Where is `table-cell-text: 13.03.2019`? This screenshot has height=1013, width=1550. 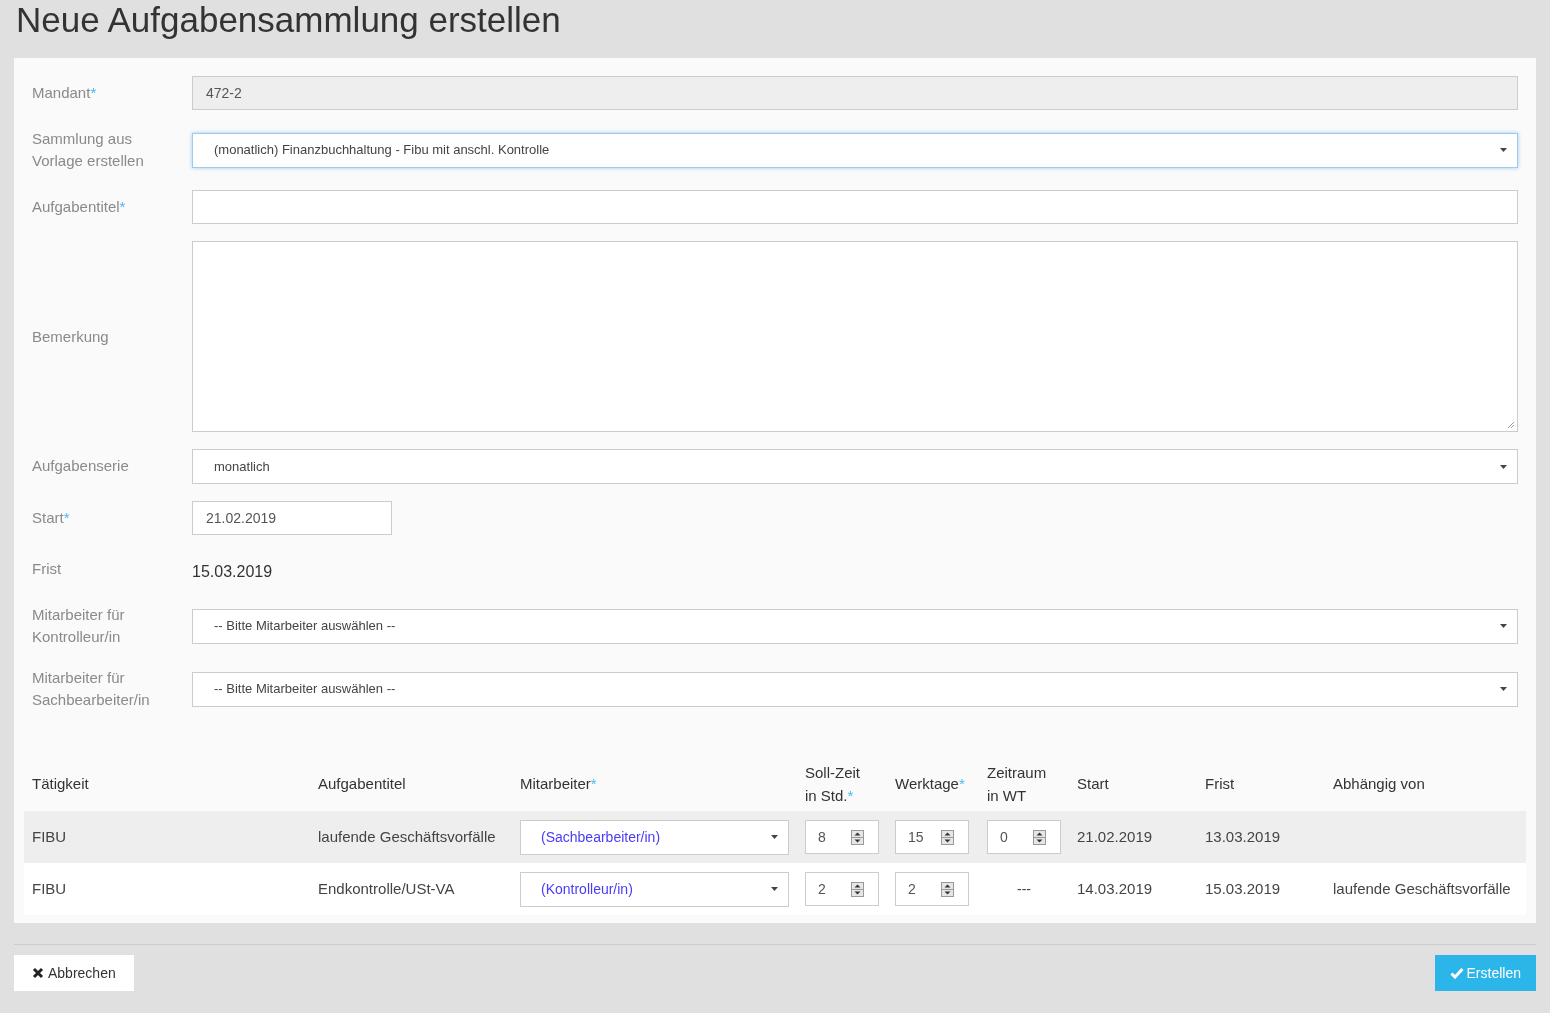
table-cell-text: 13.03.2019 is located at coordinates (1243, 836).